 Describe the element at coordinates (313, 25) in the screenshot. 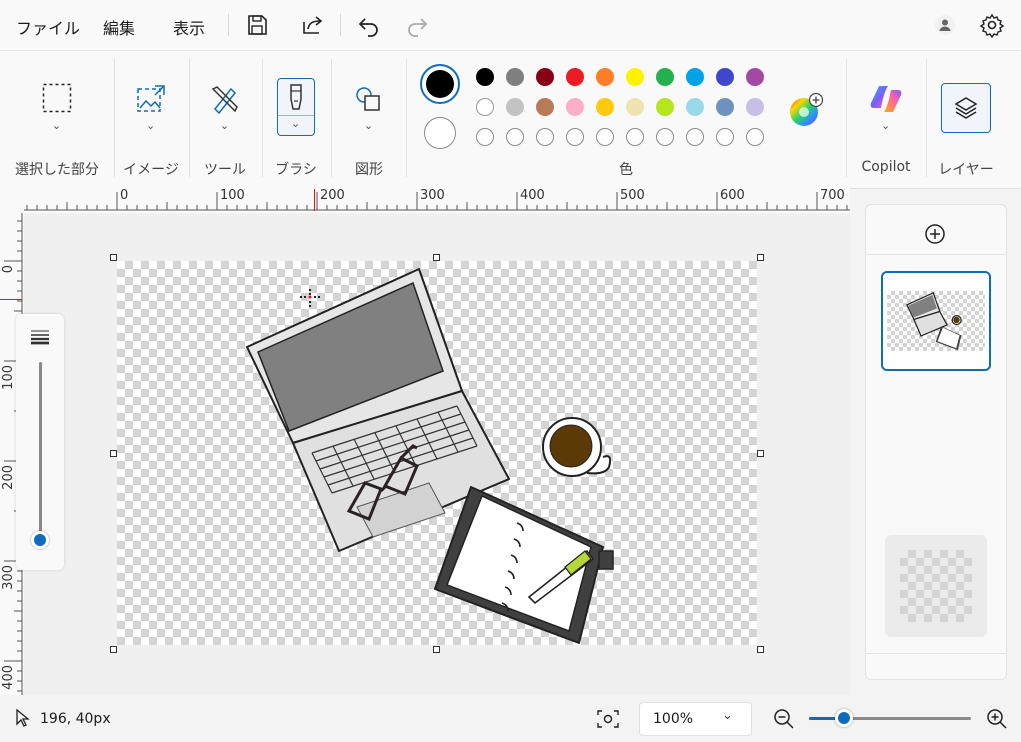

I see `share-icon` at that location.